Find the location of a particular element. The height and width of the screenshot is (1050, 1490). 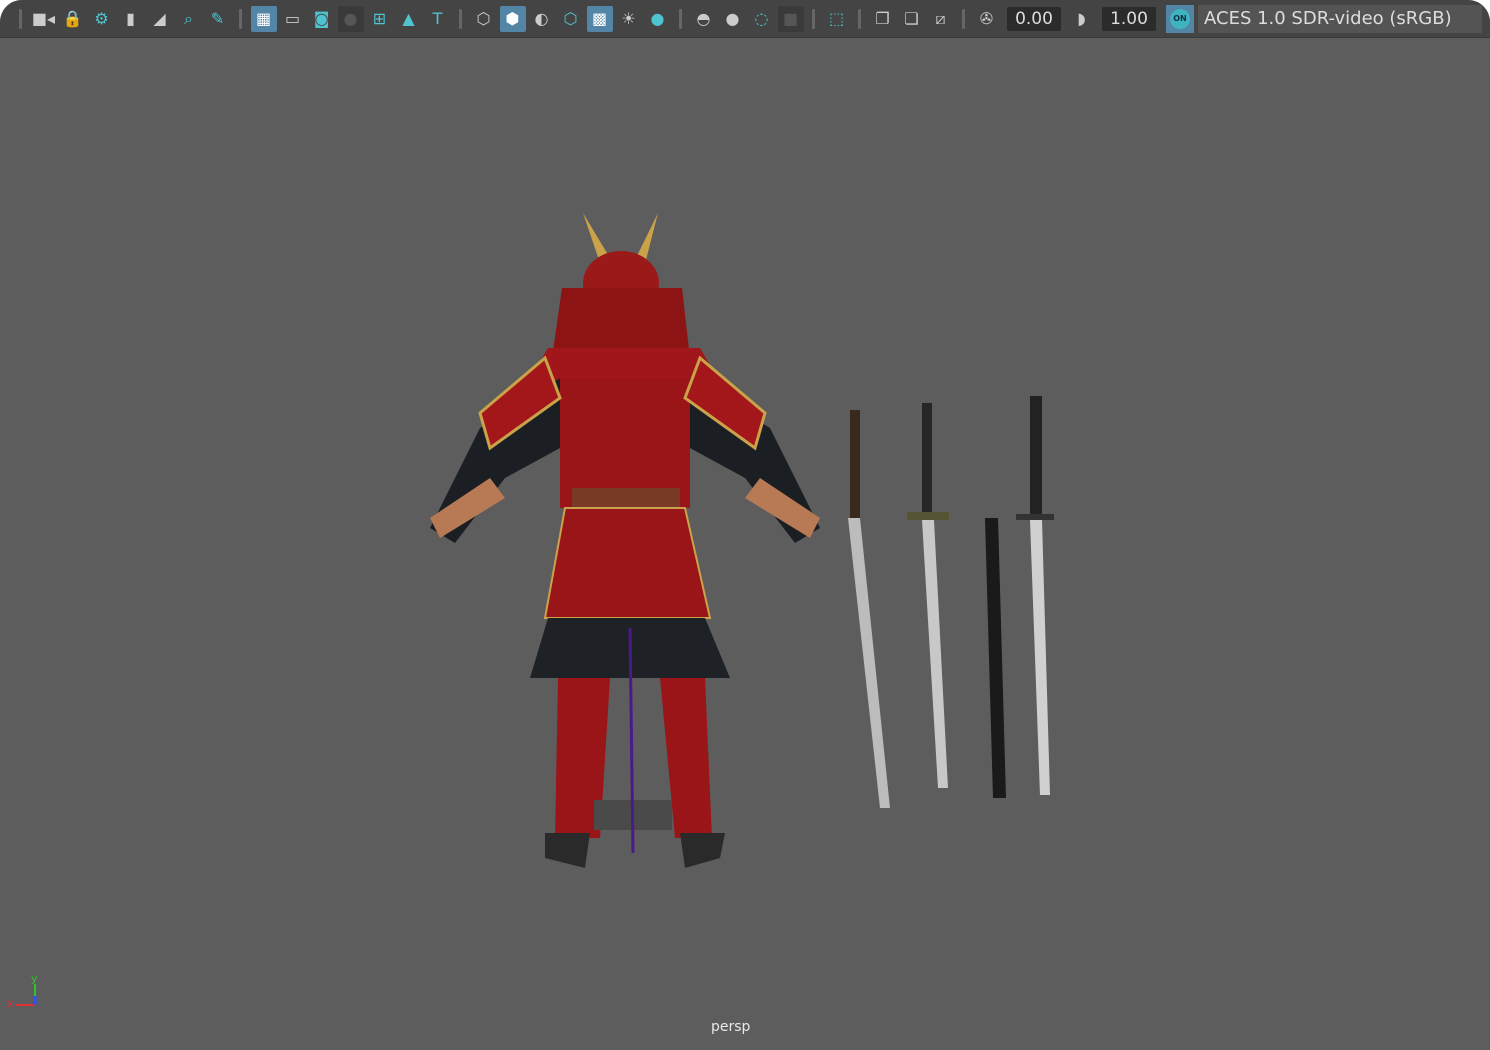

bookmark-icon: ▮ is located at coordinates (131, 19).